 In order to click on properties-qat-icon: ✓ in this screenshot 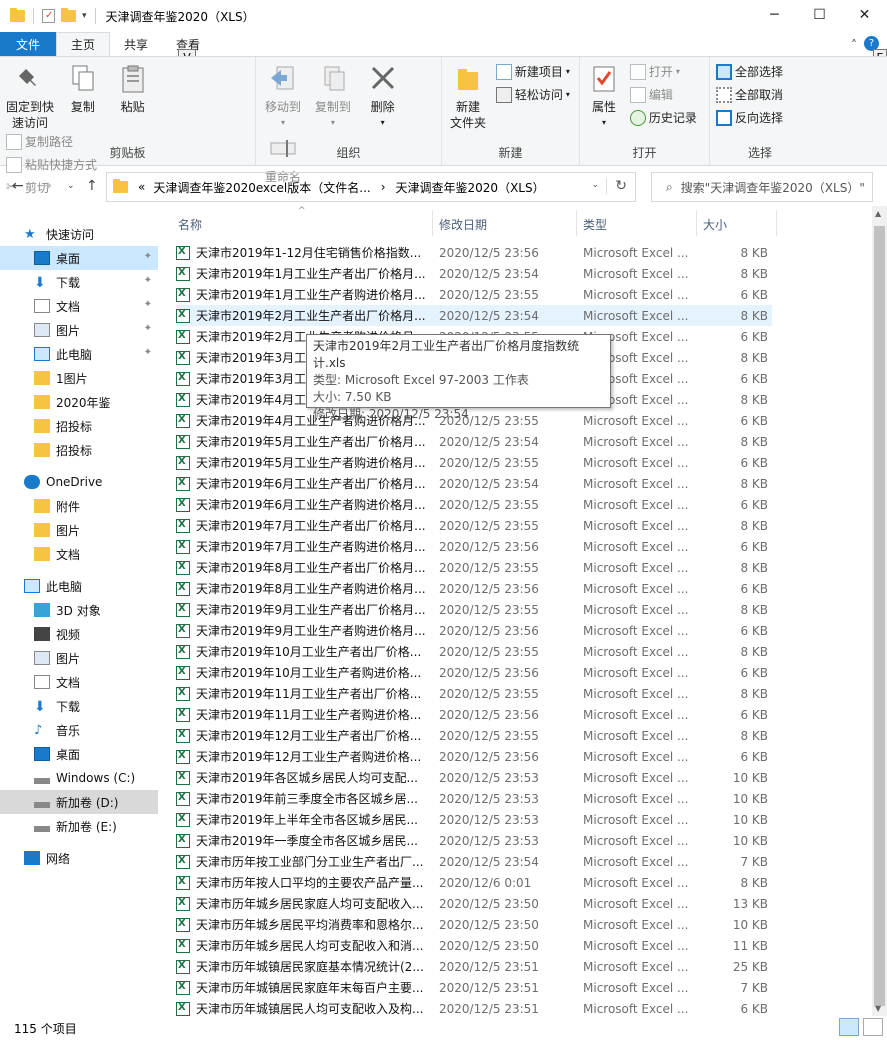, I will do `click(48, 16)`.